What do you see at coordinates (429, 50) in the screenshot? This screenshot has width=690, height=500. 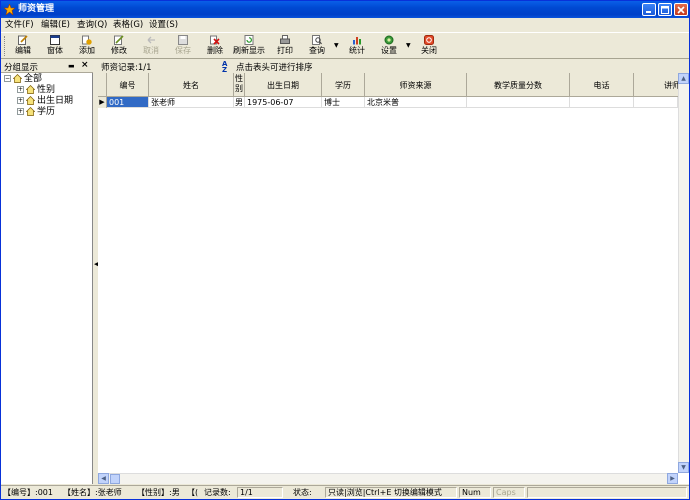 I see `close-label: 关闭` at bounding box center [429, 50].